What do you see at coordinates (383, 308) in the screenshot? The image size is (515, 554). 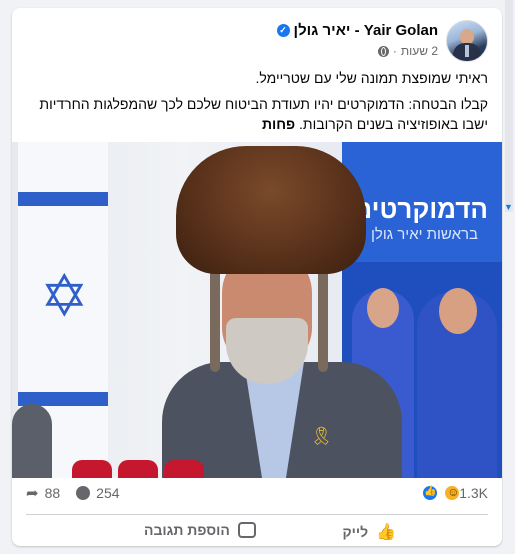 I see `background-person-1-head` at bounding box center [383, 308].